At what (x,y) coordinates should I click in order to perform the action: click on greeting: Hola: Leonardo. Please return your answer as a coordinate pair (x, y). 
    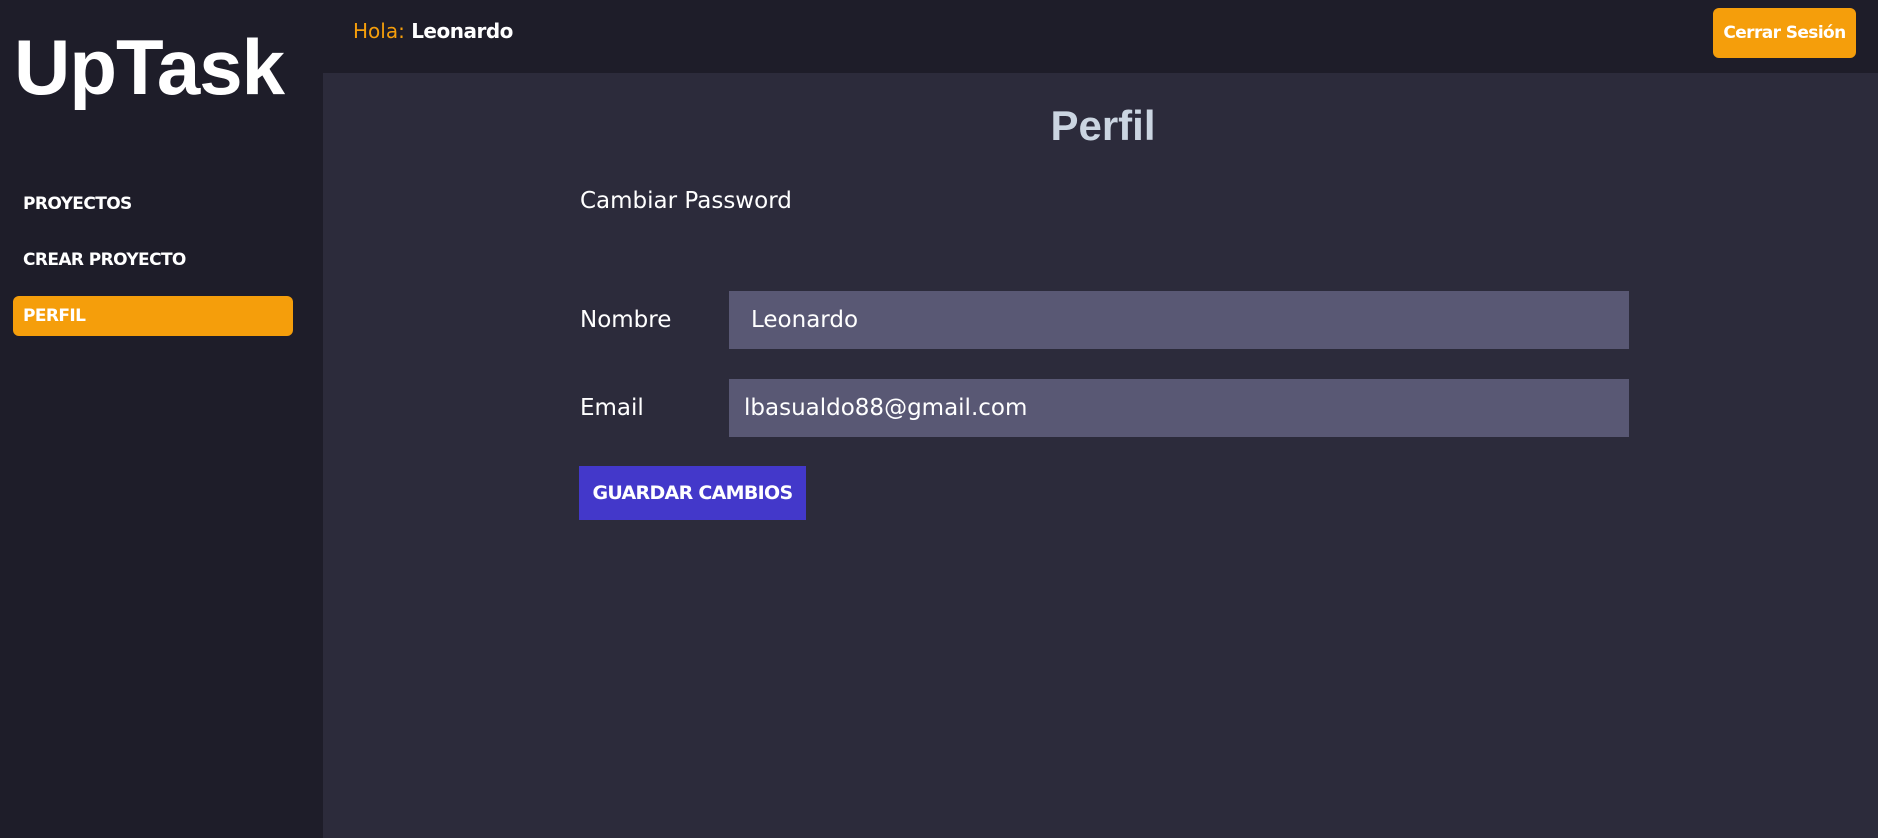
    Looking at the image, I should click on (433, 31).